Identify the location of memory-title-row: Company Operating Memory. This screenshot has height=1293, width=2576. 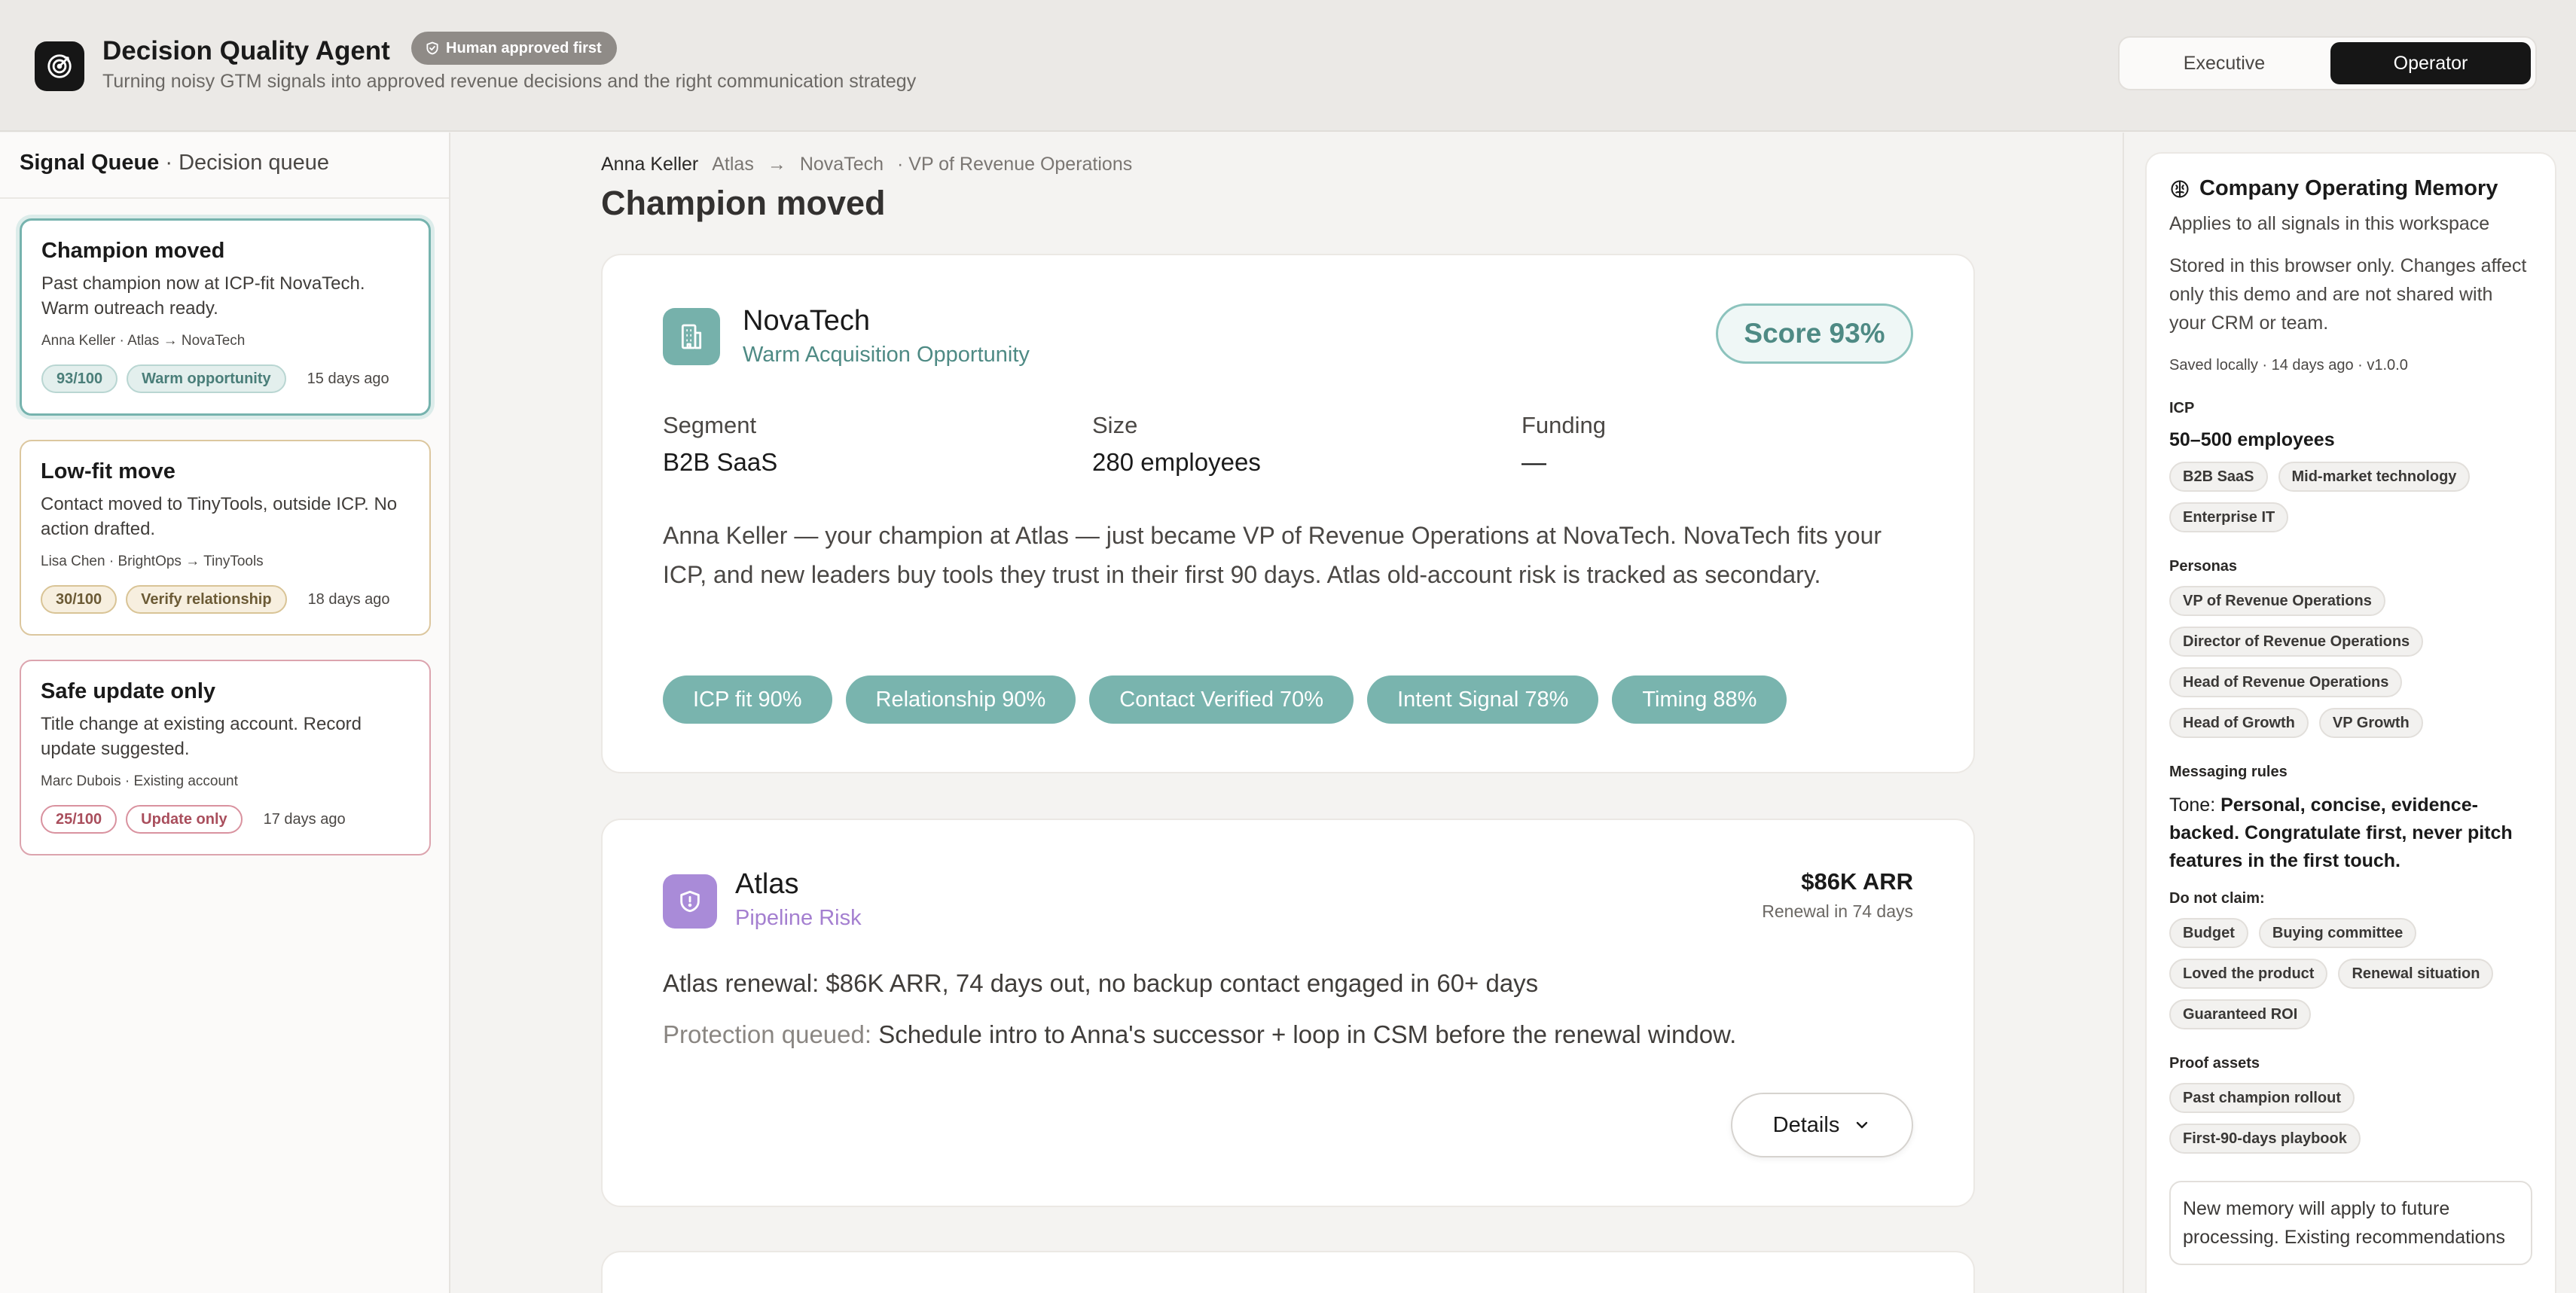
(2350, 188).